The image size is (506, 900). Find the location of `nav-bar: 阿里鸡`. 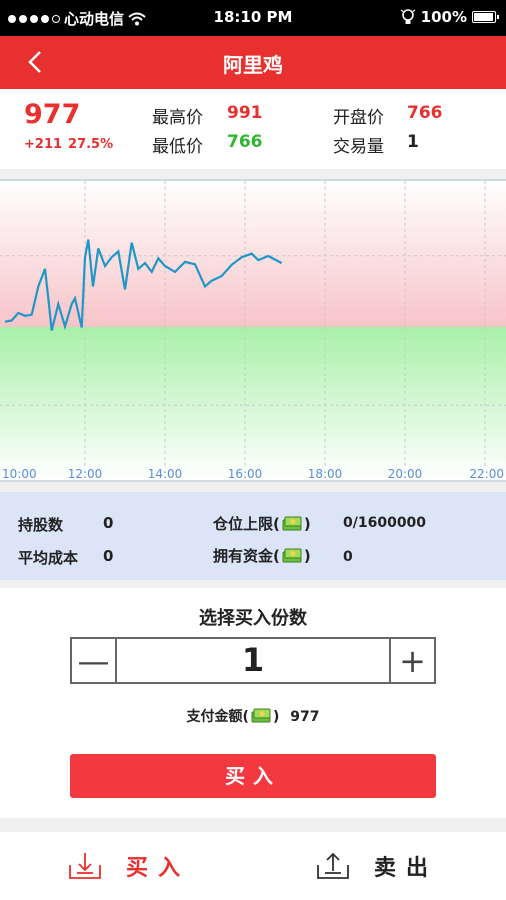

nav-bar: 阿里鸡 is located at coordinates (253, 62).